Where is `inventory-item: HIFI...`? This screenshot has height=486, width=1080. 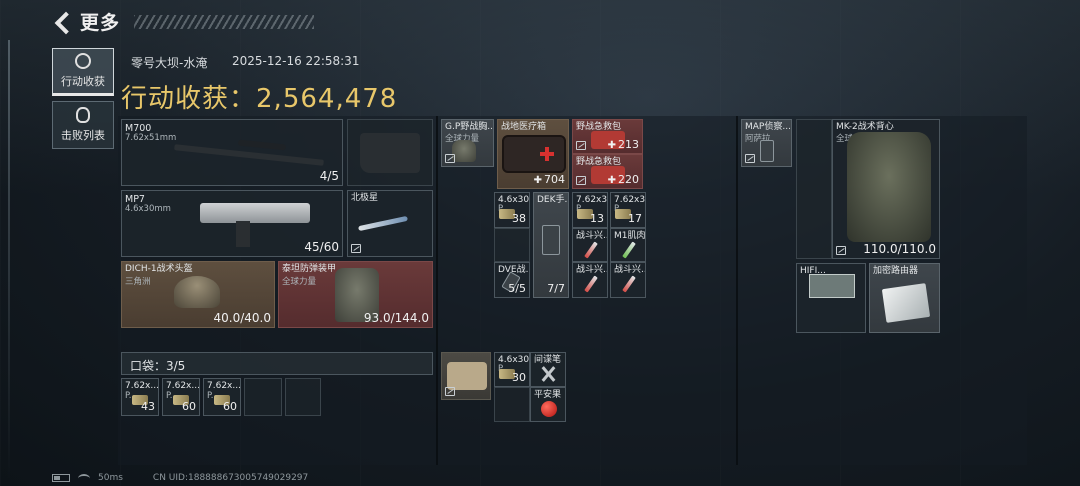
inventory-item: HIFI... is located at coordinates (831, 298).